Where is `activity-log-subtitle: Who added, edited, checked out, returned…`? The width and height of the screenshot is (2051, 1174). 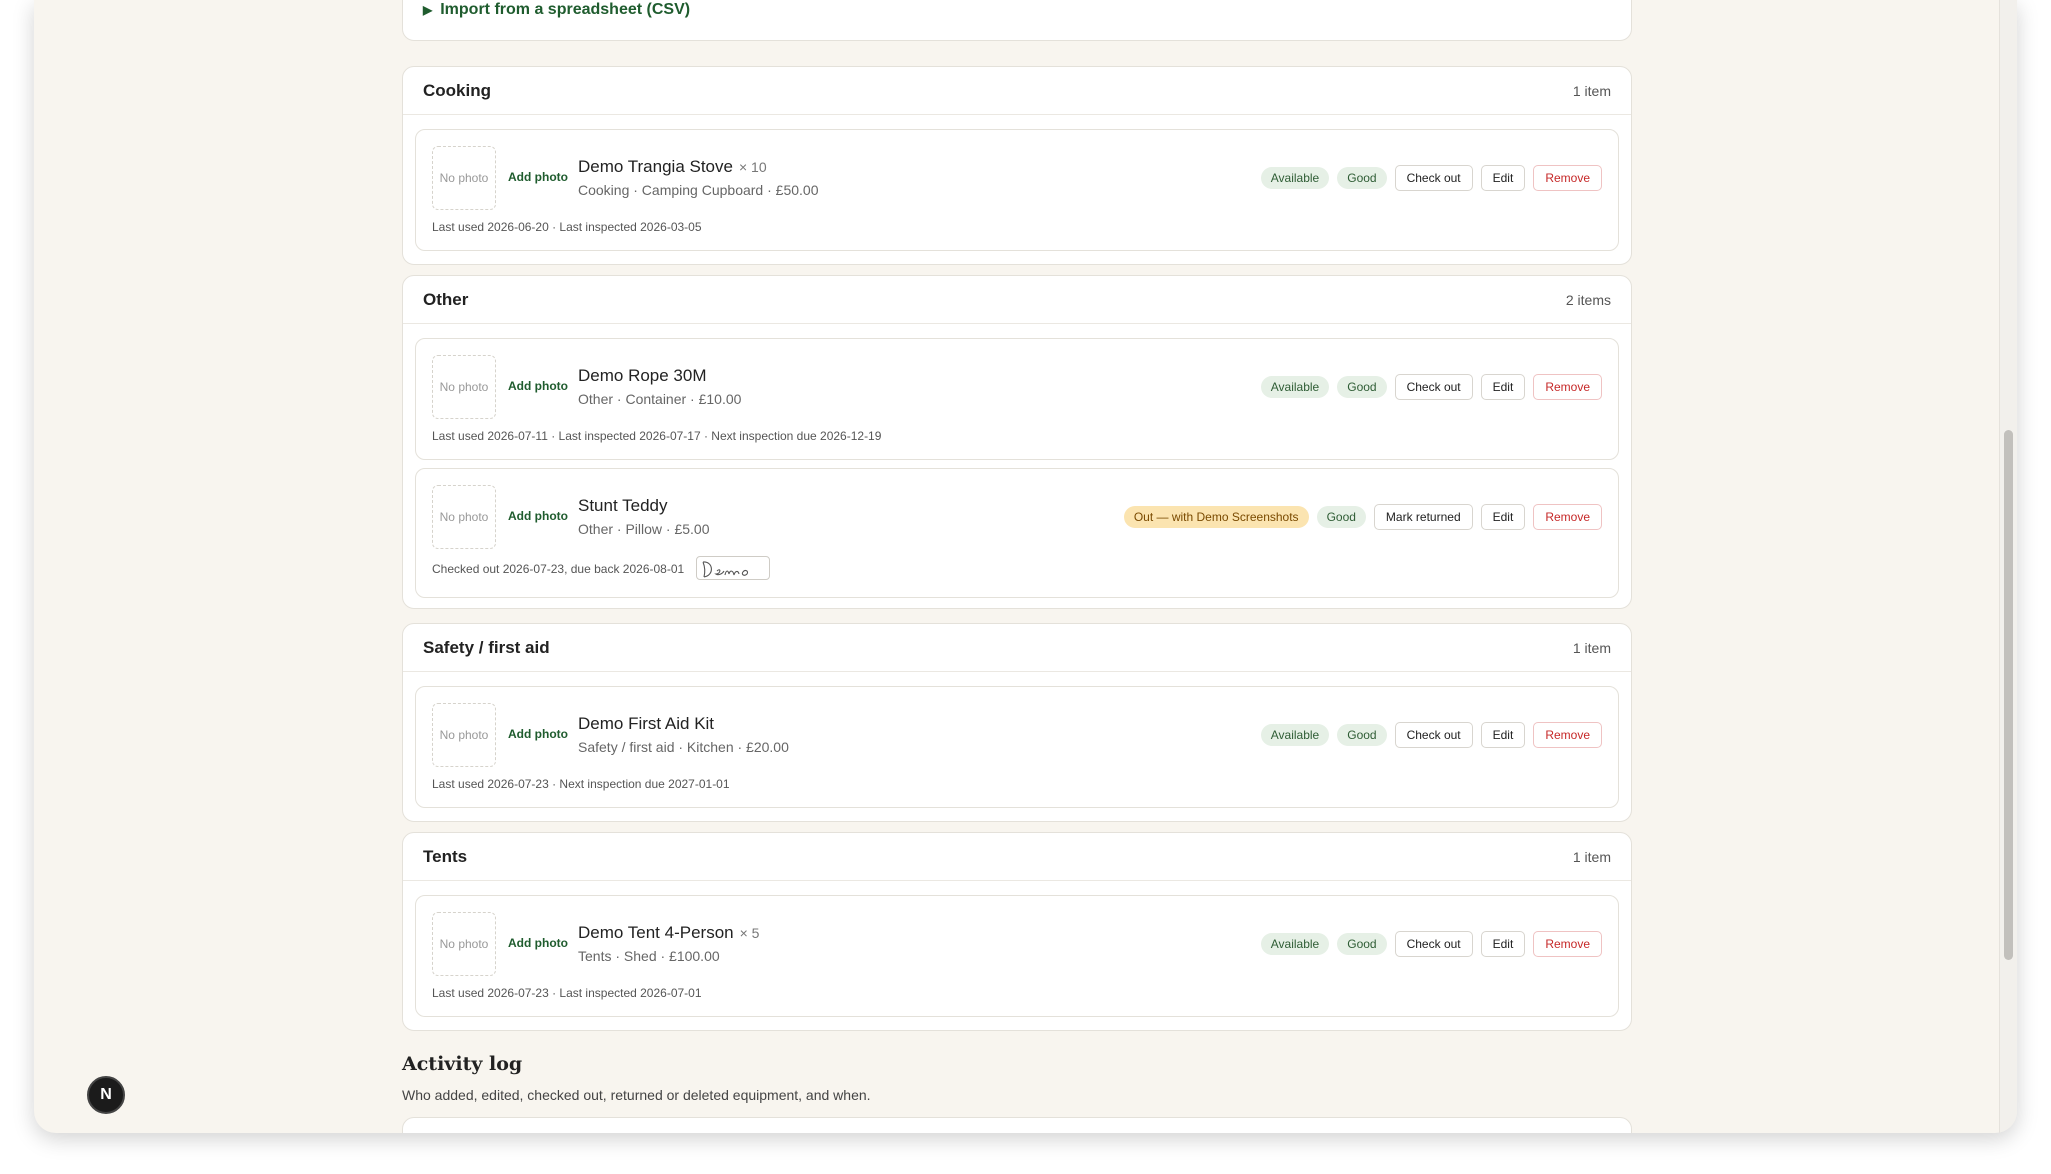 activity-log-subtitle: Who added, edited, checked out, returned… is located at coordinates (636, 1095).